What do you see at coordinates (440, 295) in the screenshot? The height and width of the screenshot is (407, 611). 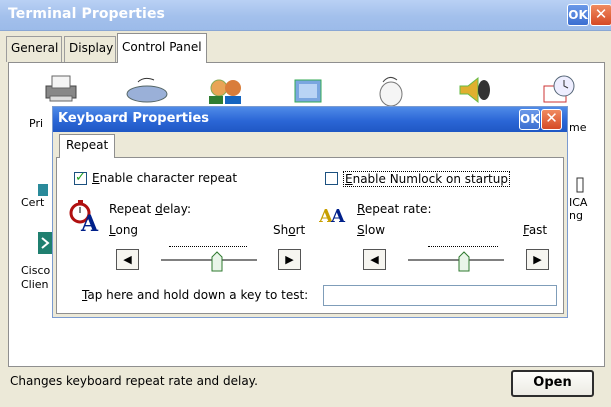 I see `test-input` at bounding box center [440, 295].